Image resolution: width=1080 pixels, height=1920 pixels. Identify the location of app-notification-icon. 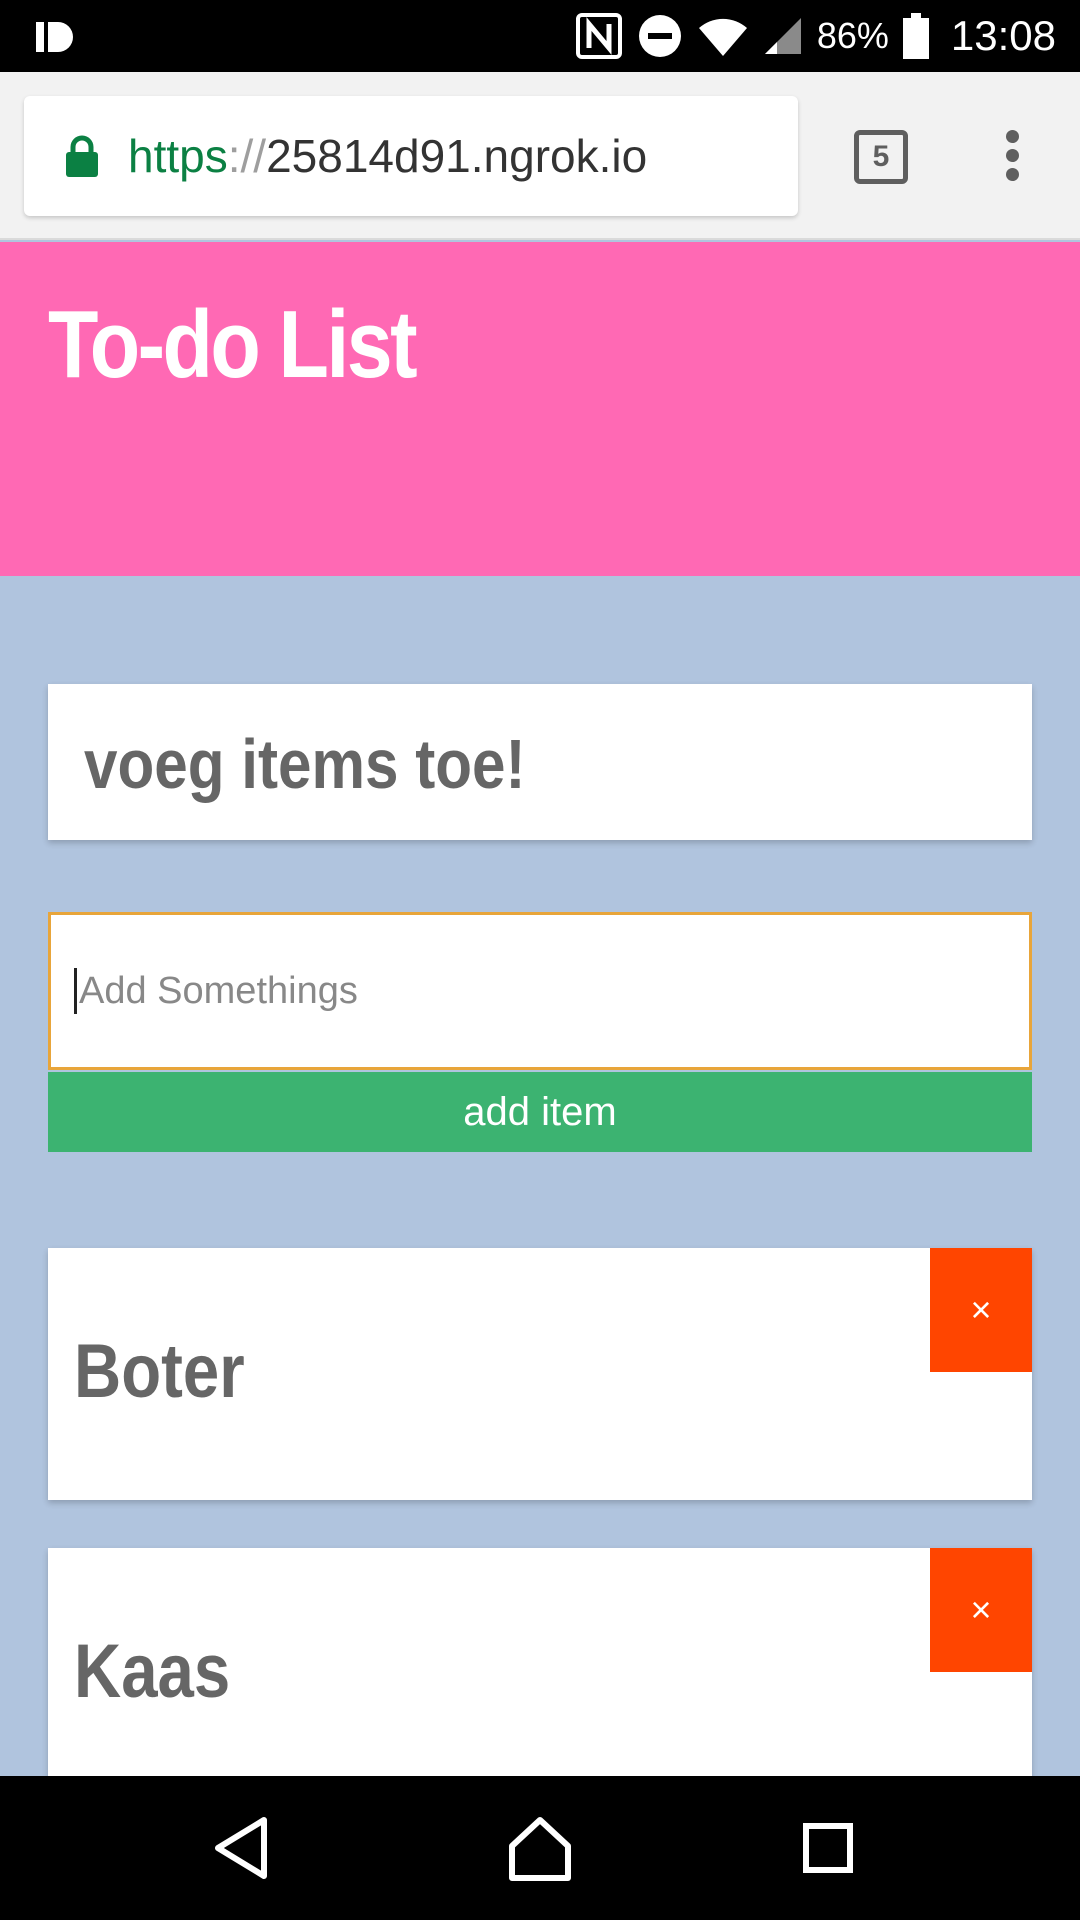
(54, 37).